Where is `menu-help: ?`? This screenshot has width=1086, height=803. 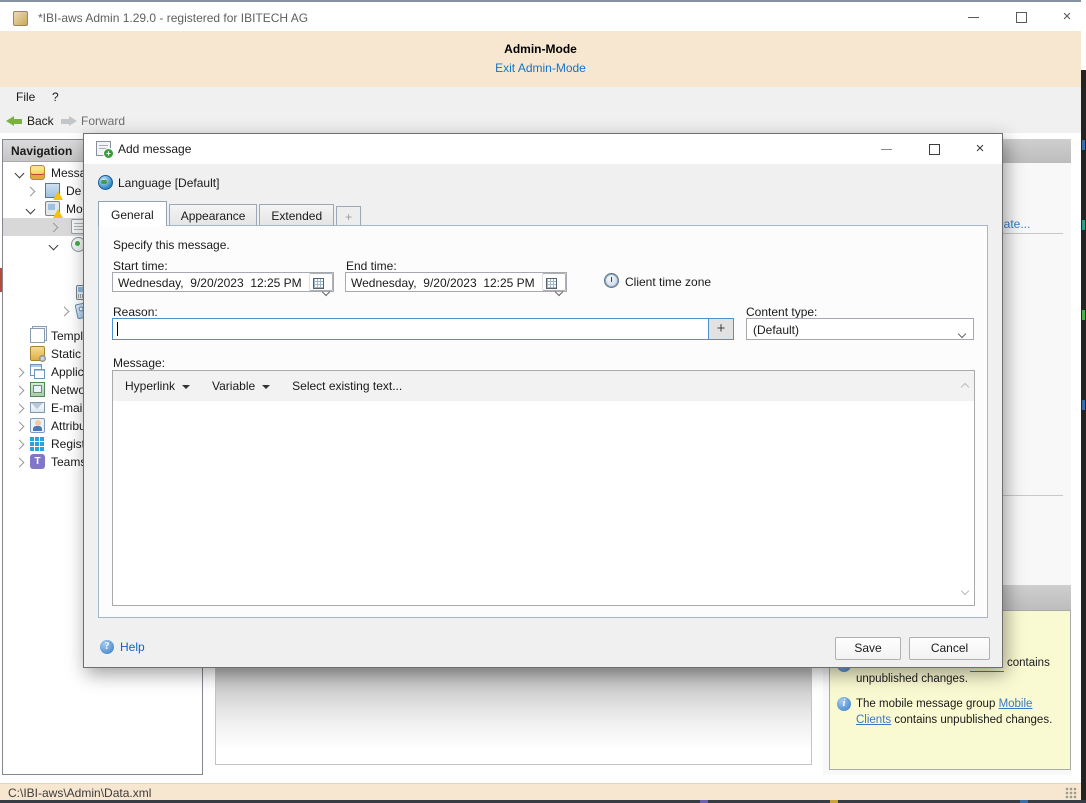 menu-help: ? is located at coordinates (55, 97).